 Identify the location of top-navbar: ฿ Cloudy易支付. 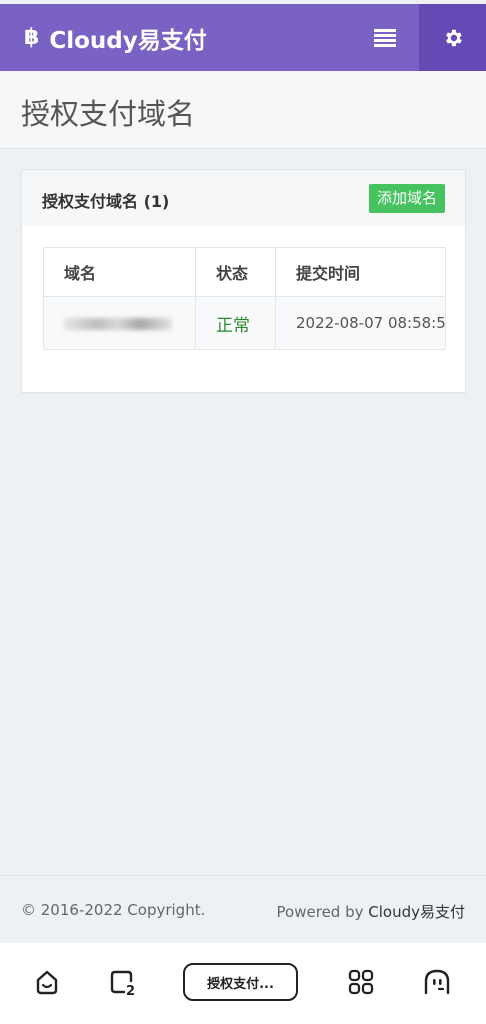
(243, 37).